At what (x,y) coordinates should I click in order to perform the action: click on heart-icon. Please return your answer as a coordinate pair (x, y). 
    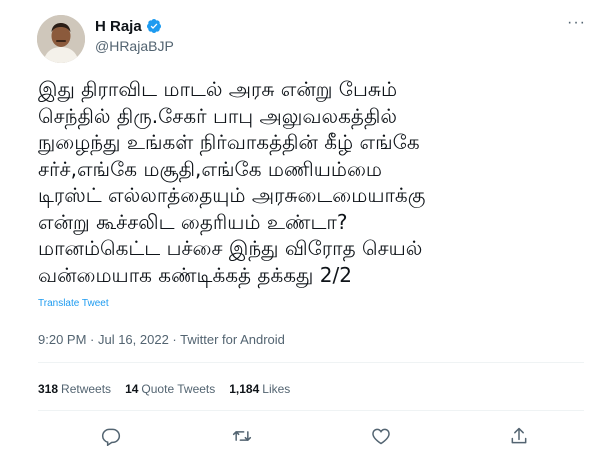
    Looking at the image, I should click on (381, 436).